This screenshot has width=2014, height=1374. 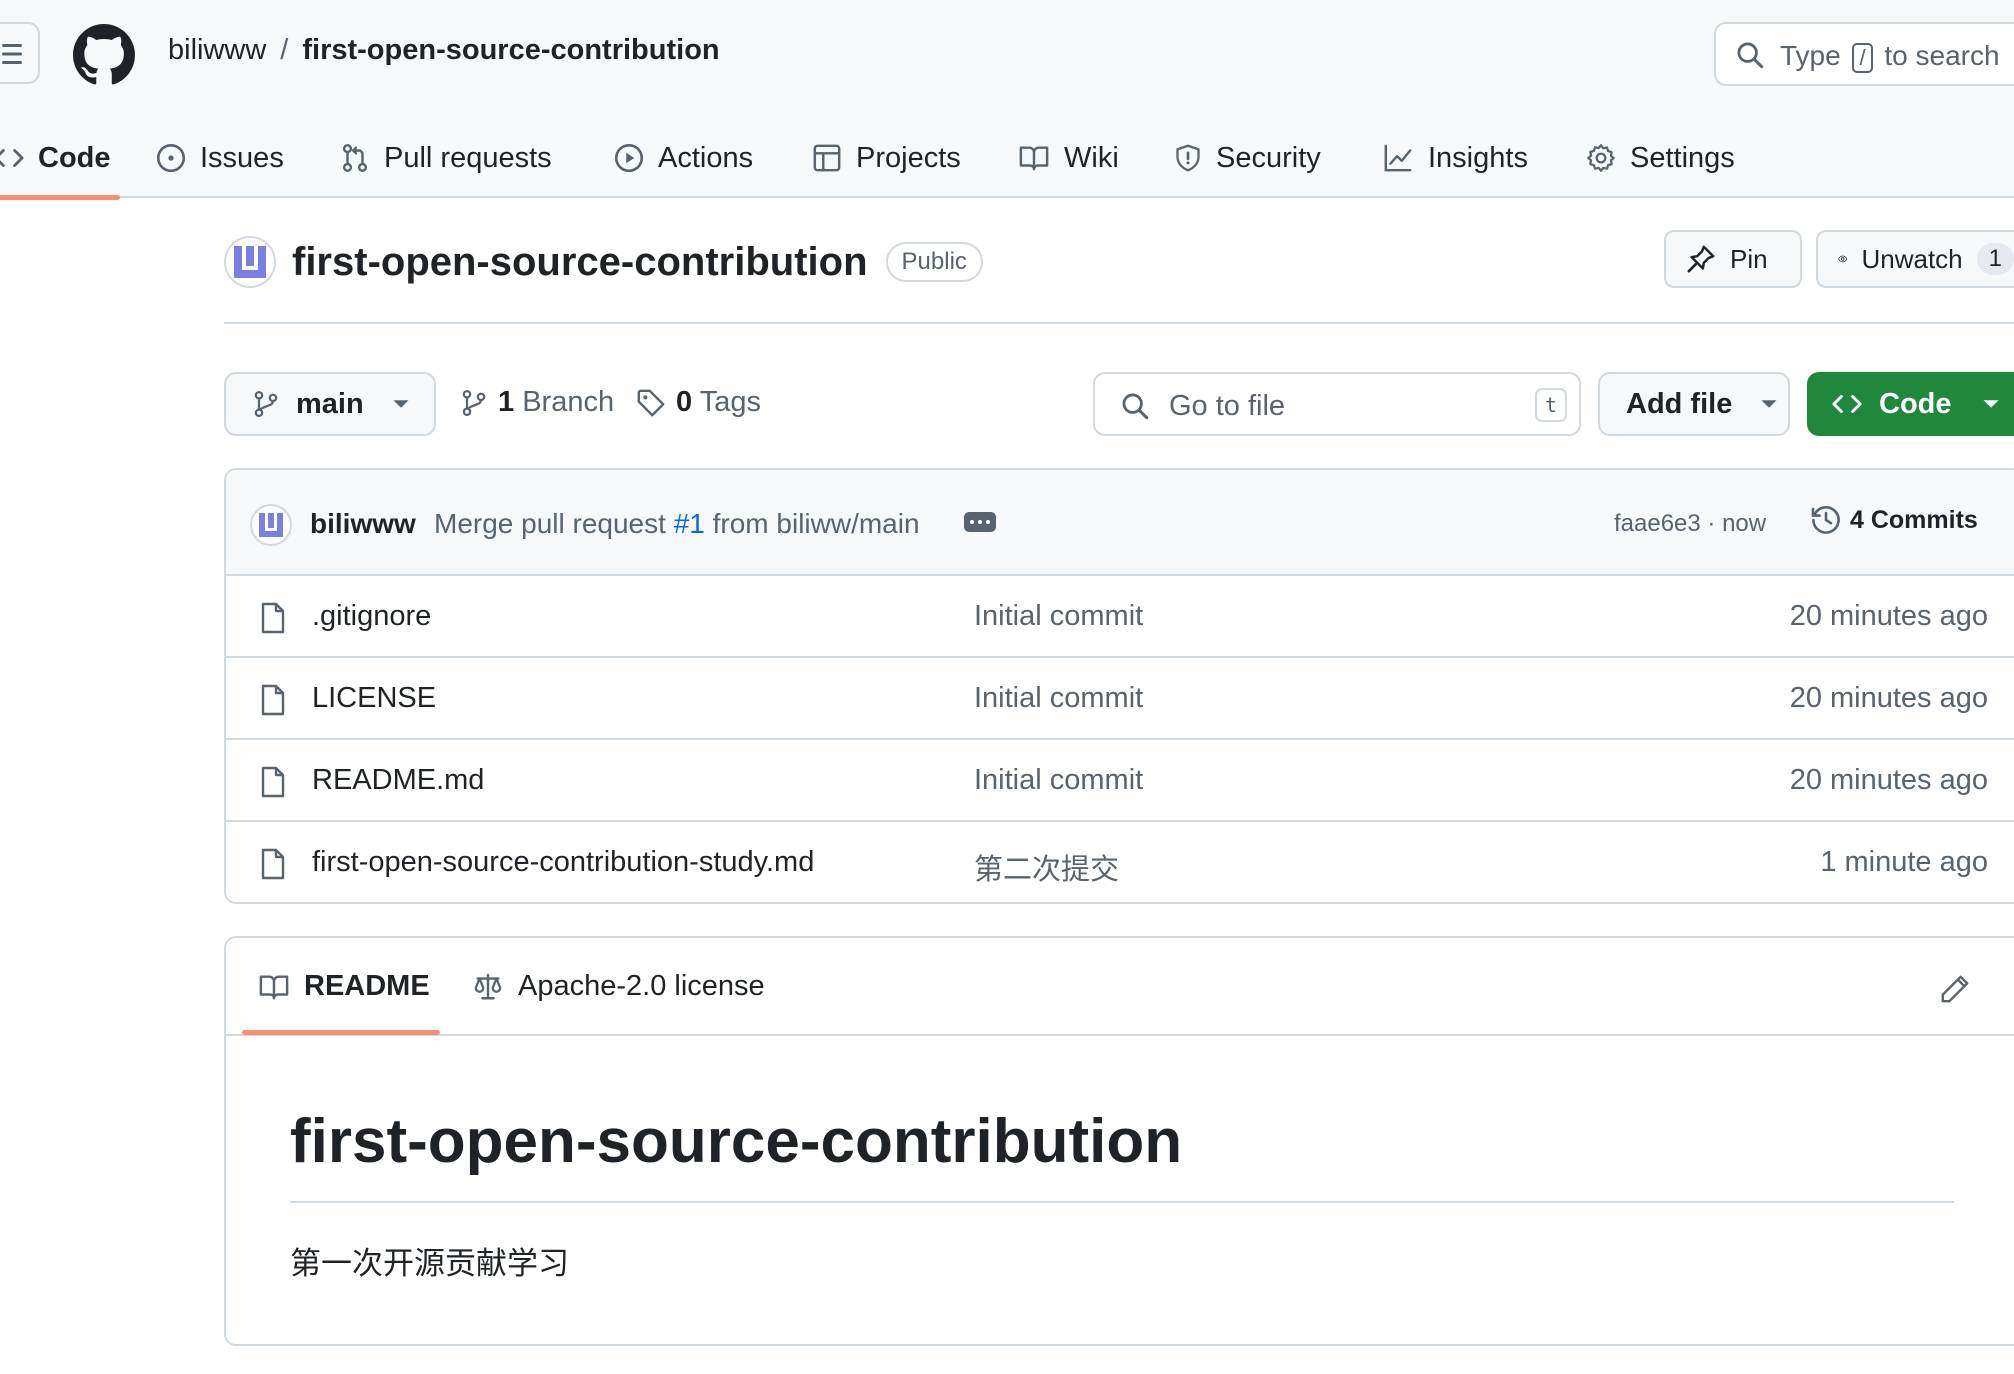 I want to click on breadcrumb: biliwww / first-open-source-contribution, so click(x=444, y=50).